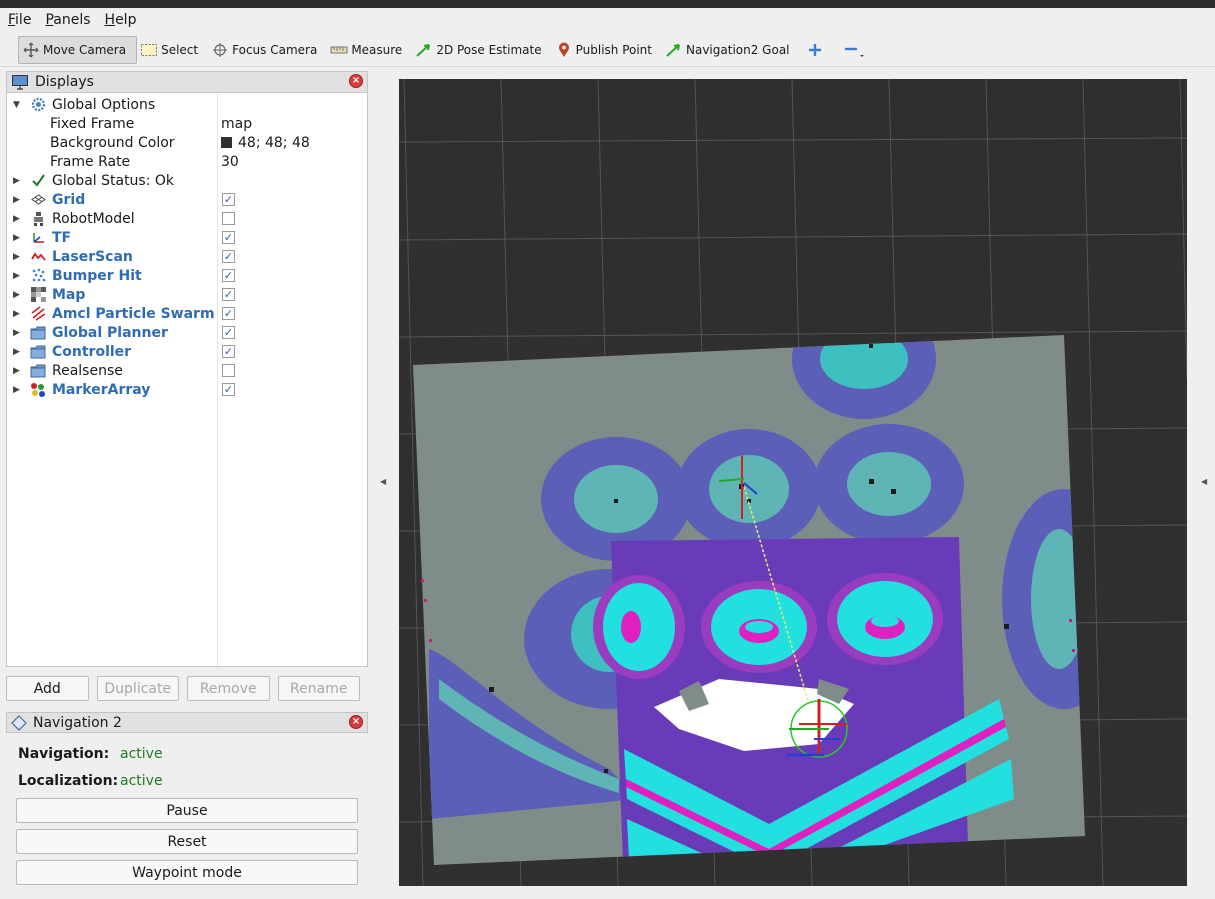 The width and height of the screenshot is (1215, 899). I want to click on fixed-frame-value: map, so click(236, 124).